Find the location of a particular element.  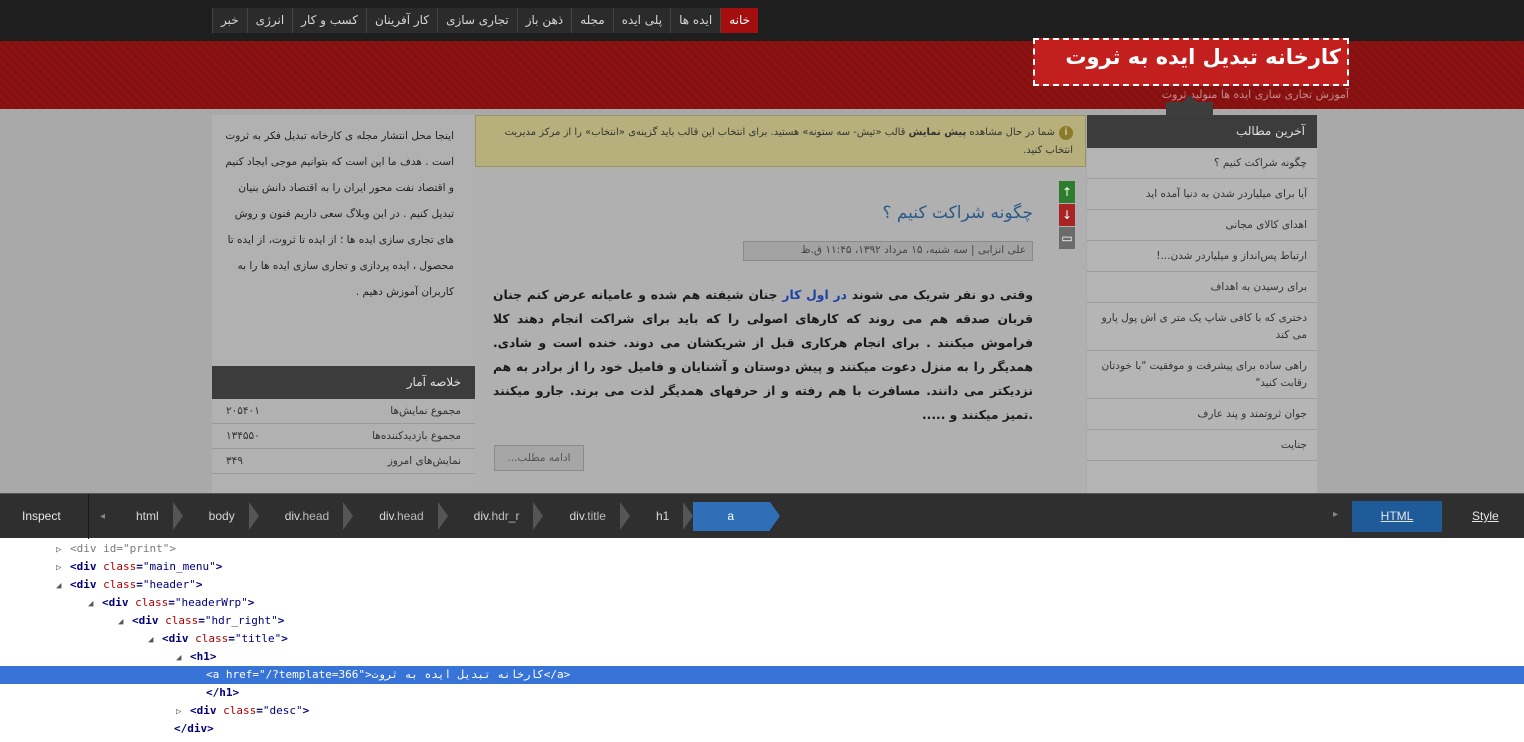

arrow-up-icon: ↑ is located at coordinates (1067, 192).